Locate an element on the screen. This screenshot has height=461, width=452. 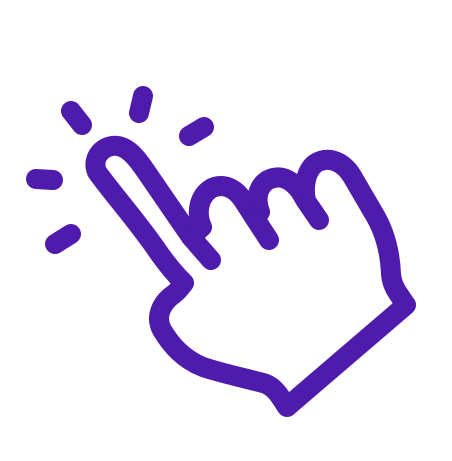
burst-line-top-right is located at coordinates (196, 131).